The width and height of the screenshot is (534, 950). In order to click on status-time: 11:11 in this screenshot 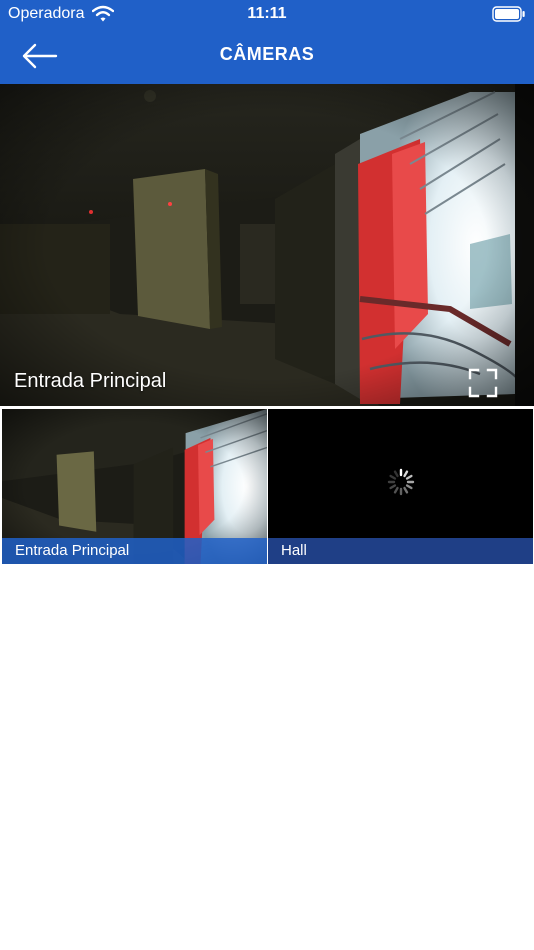, I will do `click(267, 13)`.